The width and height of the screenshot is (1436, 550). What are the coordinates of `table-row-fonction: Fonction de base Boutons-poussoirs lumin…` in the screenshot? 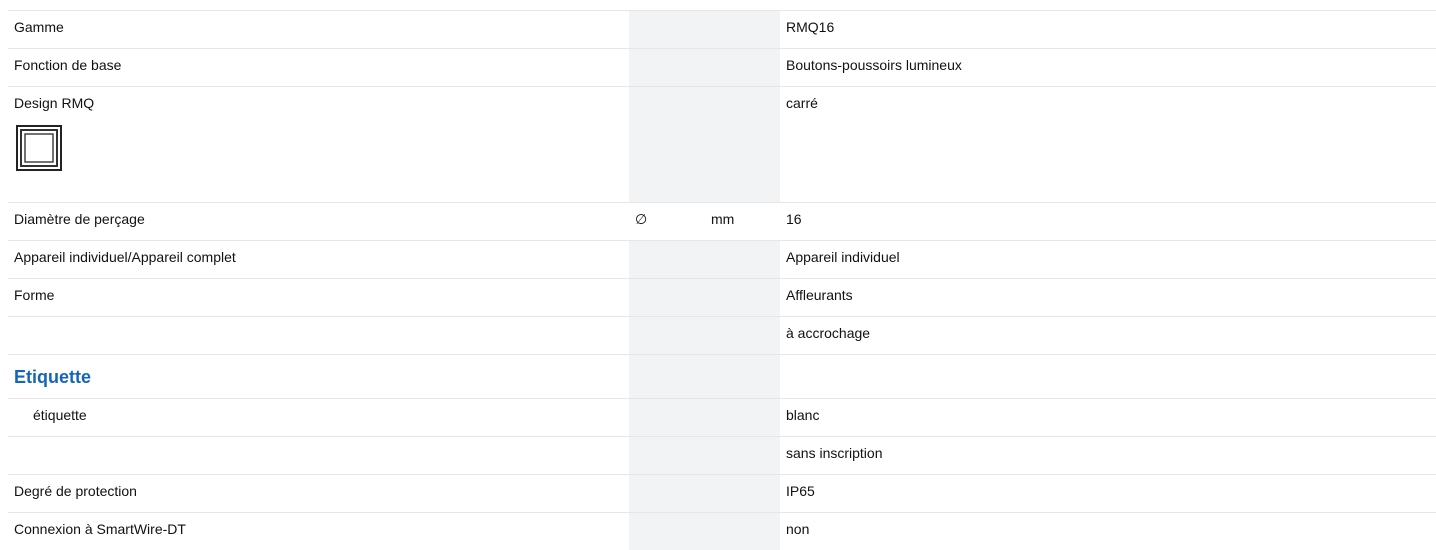 It's located at (722, 67).